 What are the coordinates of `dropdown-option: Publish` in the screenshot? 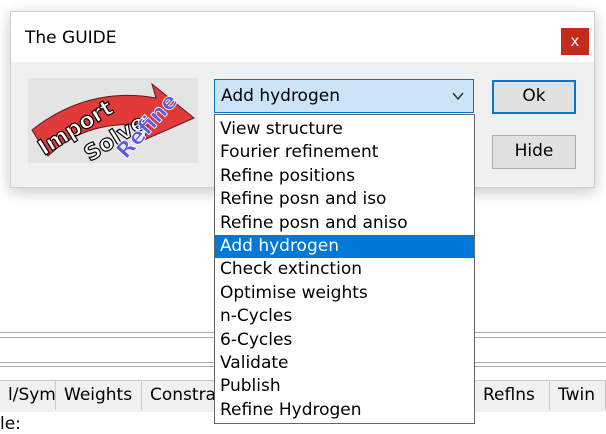 It's located at (344, 386).